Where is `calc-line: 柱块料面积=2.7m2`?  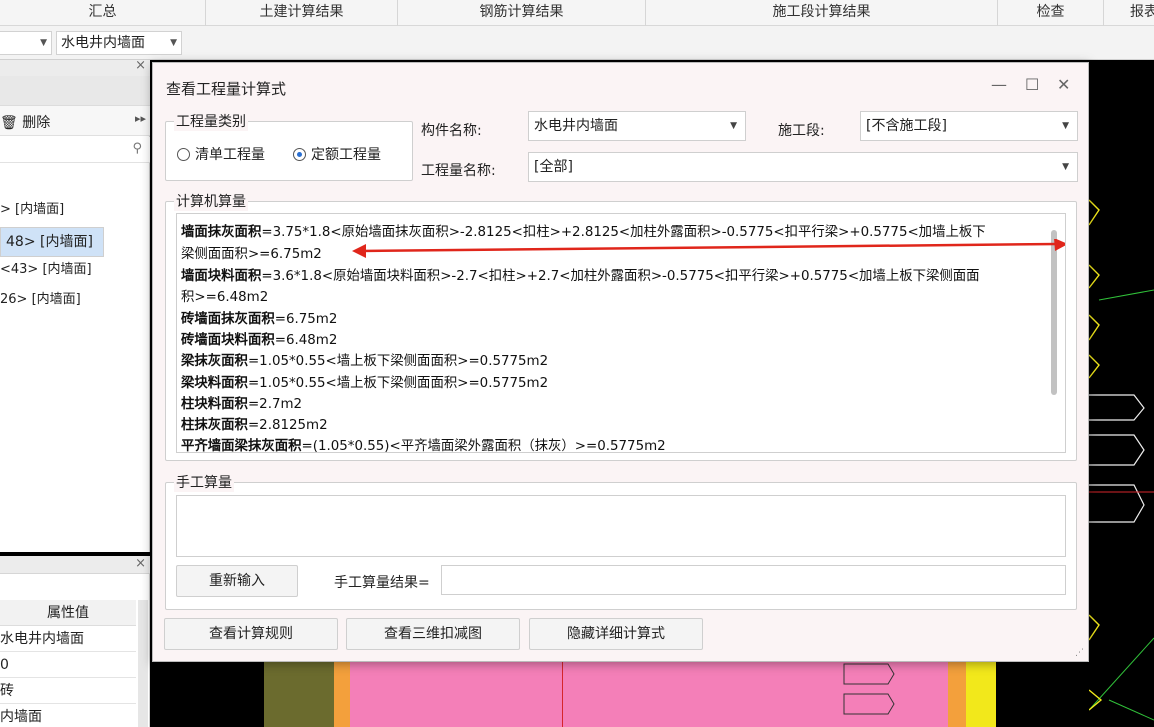 calc-line: 柱块料面积=2.7m2 is located at coordinates (241, 402).